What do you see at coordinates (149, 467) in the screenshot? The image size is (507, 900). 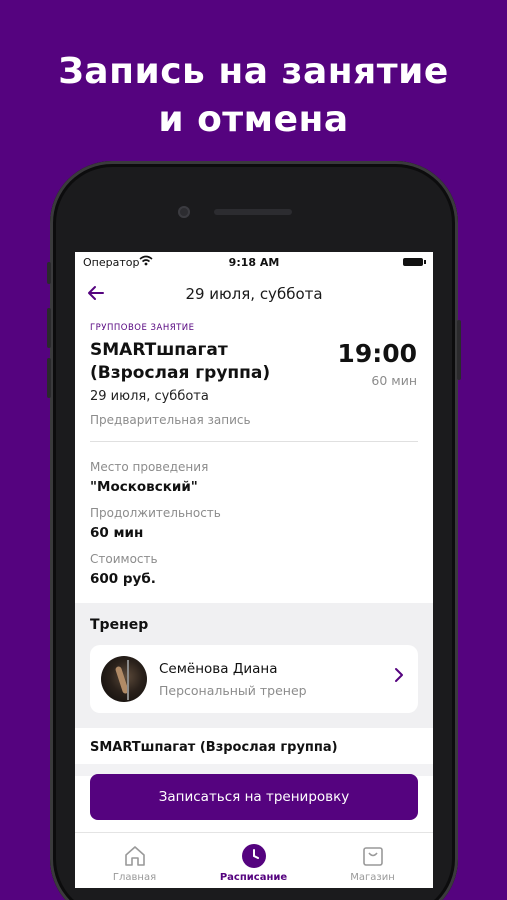 I see `location-label: Место проведения` at bounding box center [149, 467].